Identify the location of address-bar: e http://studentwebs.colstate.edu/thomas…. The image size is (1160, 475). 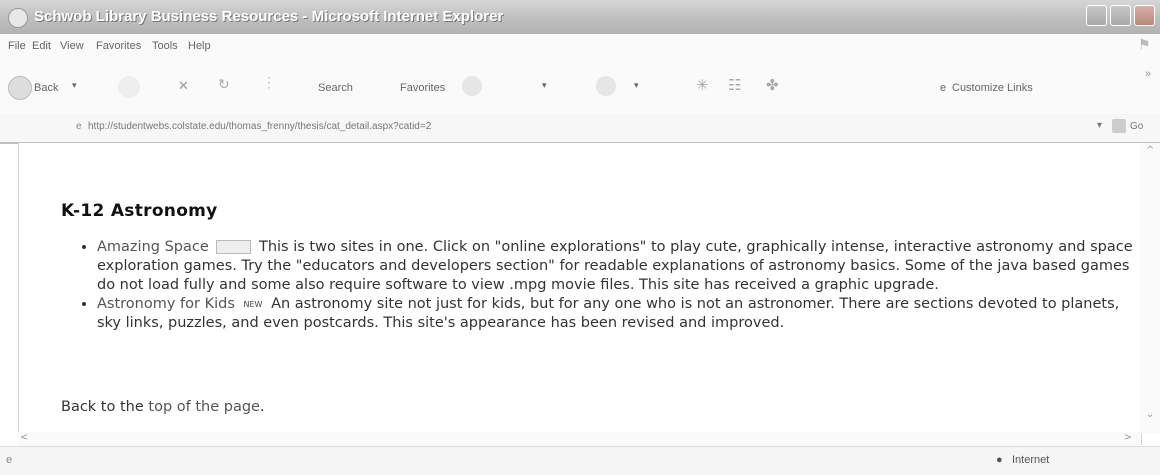
(580, 129).